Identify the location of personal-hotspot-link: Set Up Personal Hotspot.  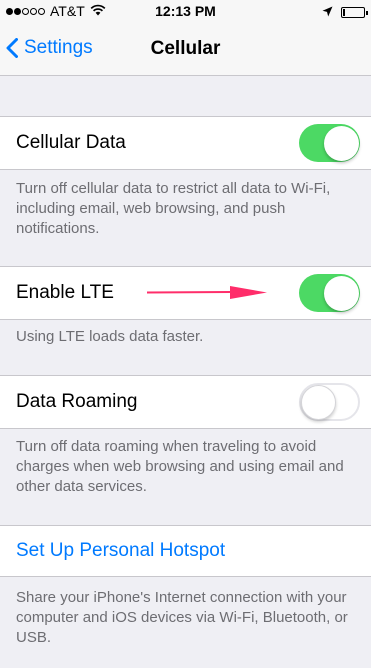
(120, 551).